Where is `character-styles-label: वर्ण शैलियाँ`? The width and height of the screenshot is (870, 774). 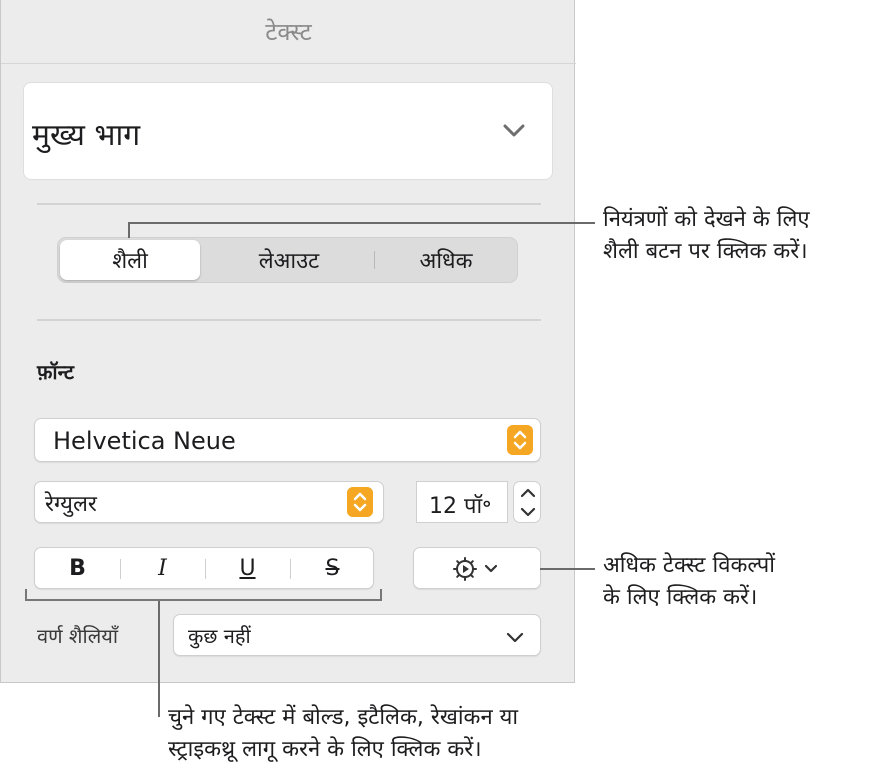 character-styles-label: वर्ण शैलियाँ is located at coordinates (78, 636).